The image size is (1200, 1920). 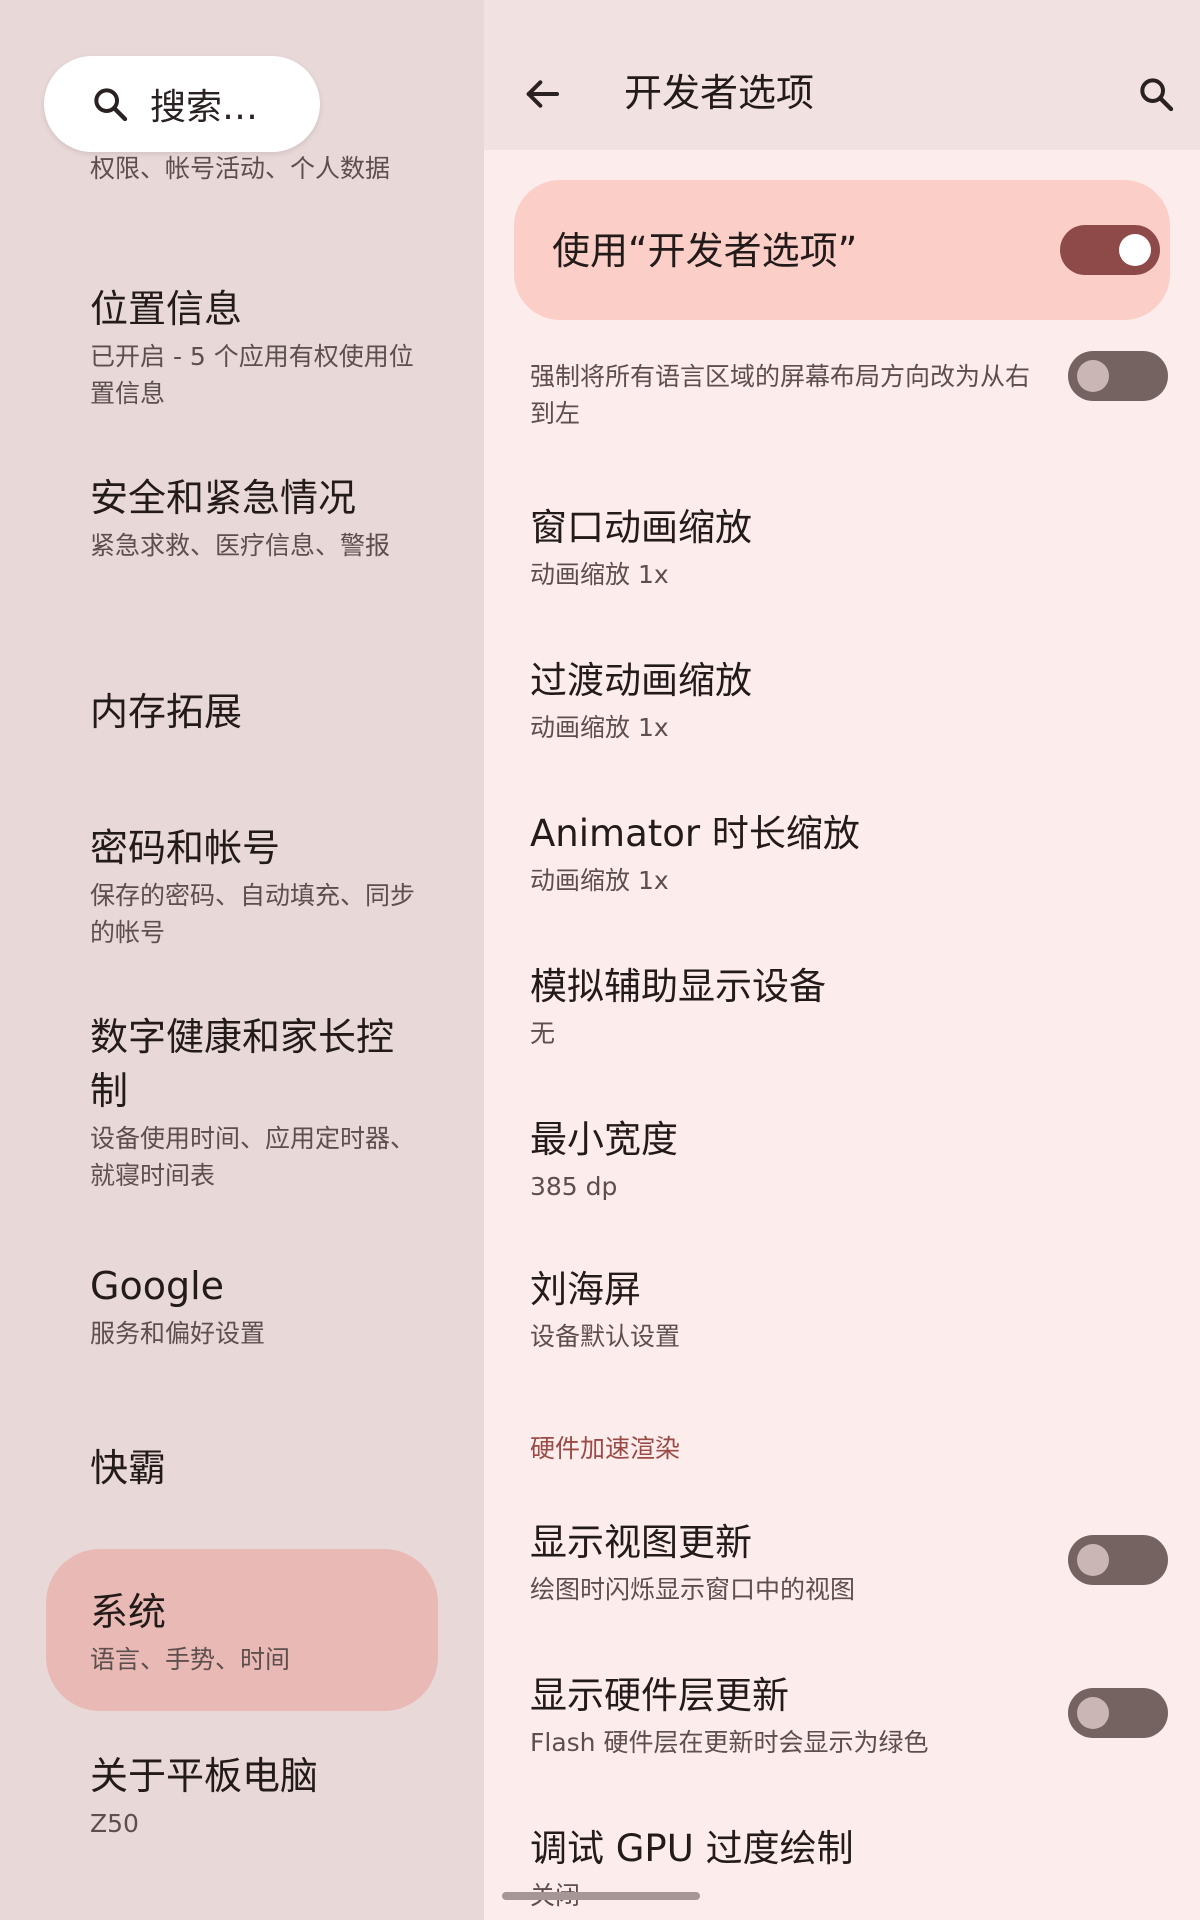 I want to click on nav-item-safety-emergency: 安全和紧急情况 紧急求救、医疗信息、警报, so click(x=255, y=517).